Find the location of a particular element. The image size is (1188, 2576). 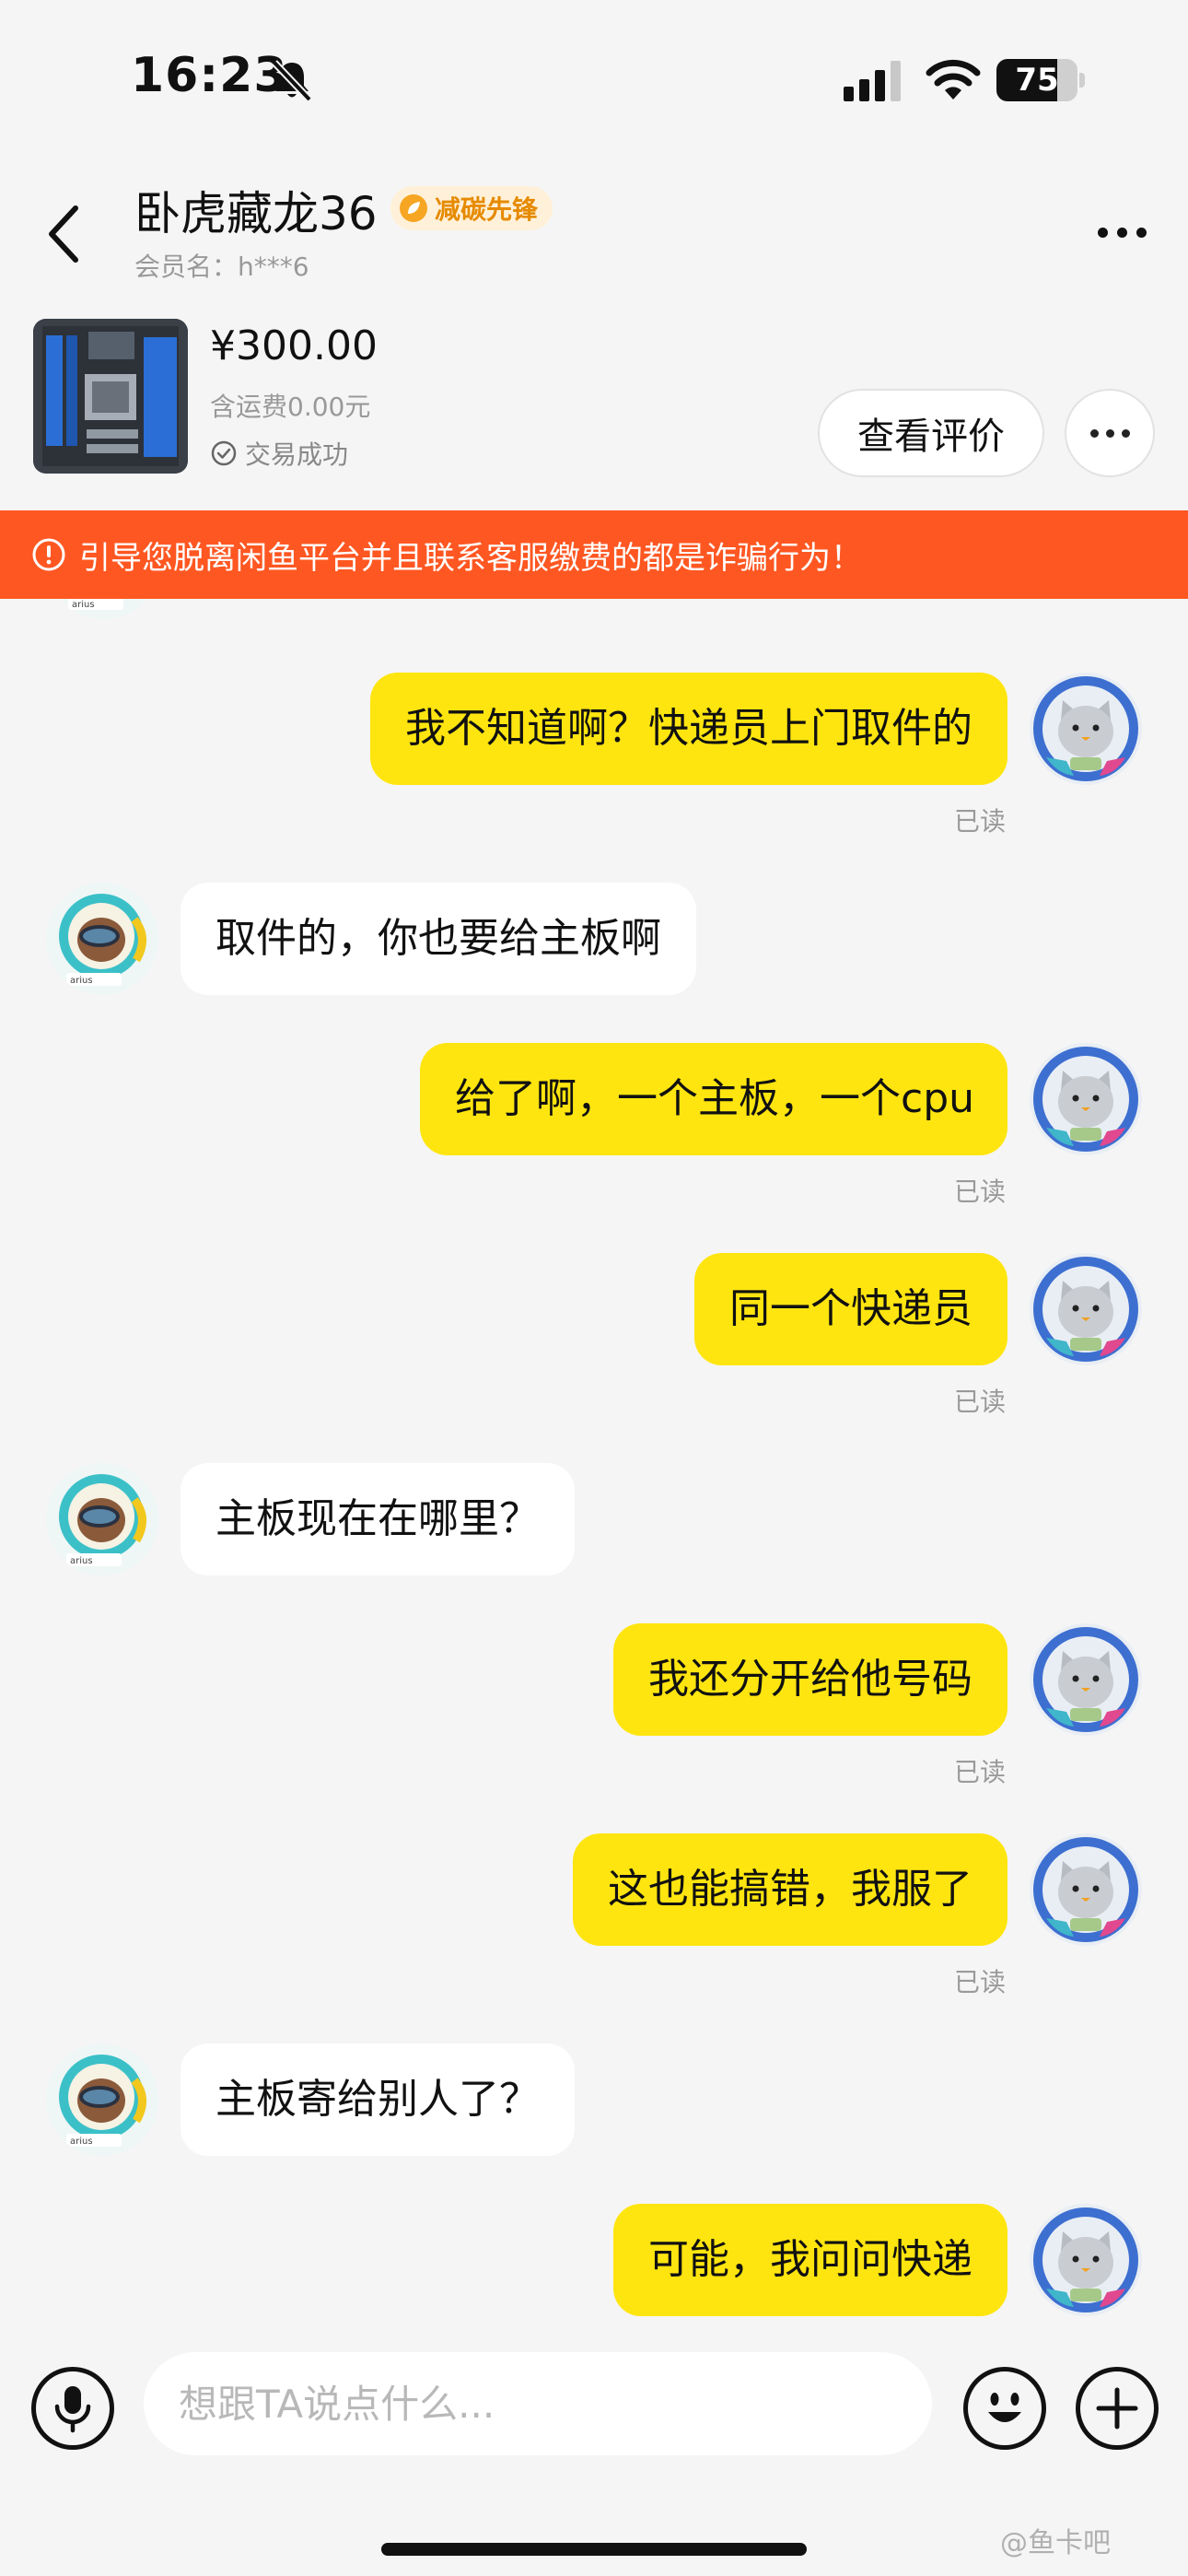

more-options-button is located at coordinates (1122, 232).